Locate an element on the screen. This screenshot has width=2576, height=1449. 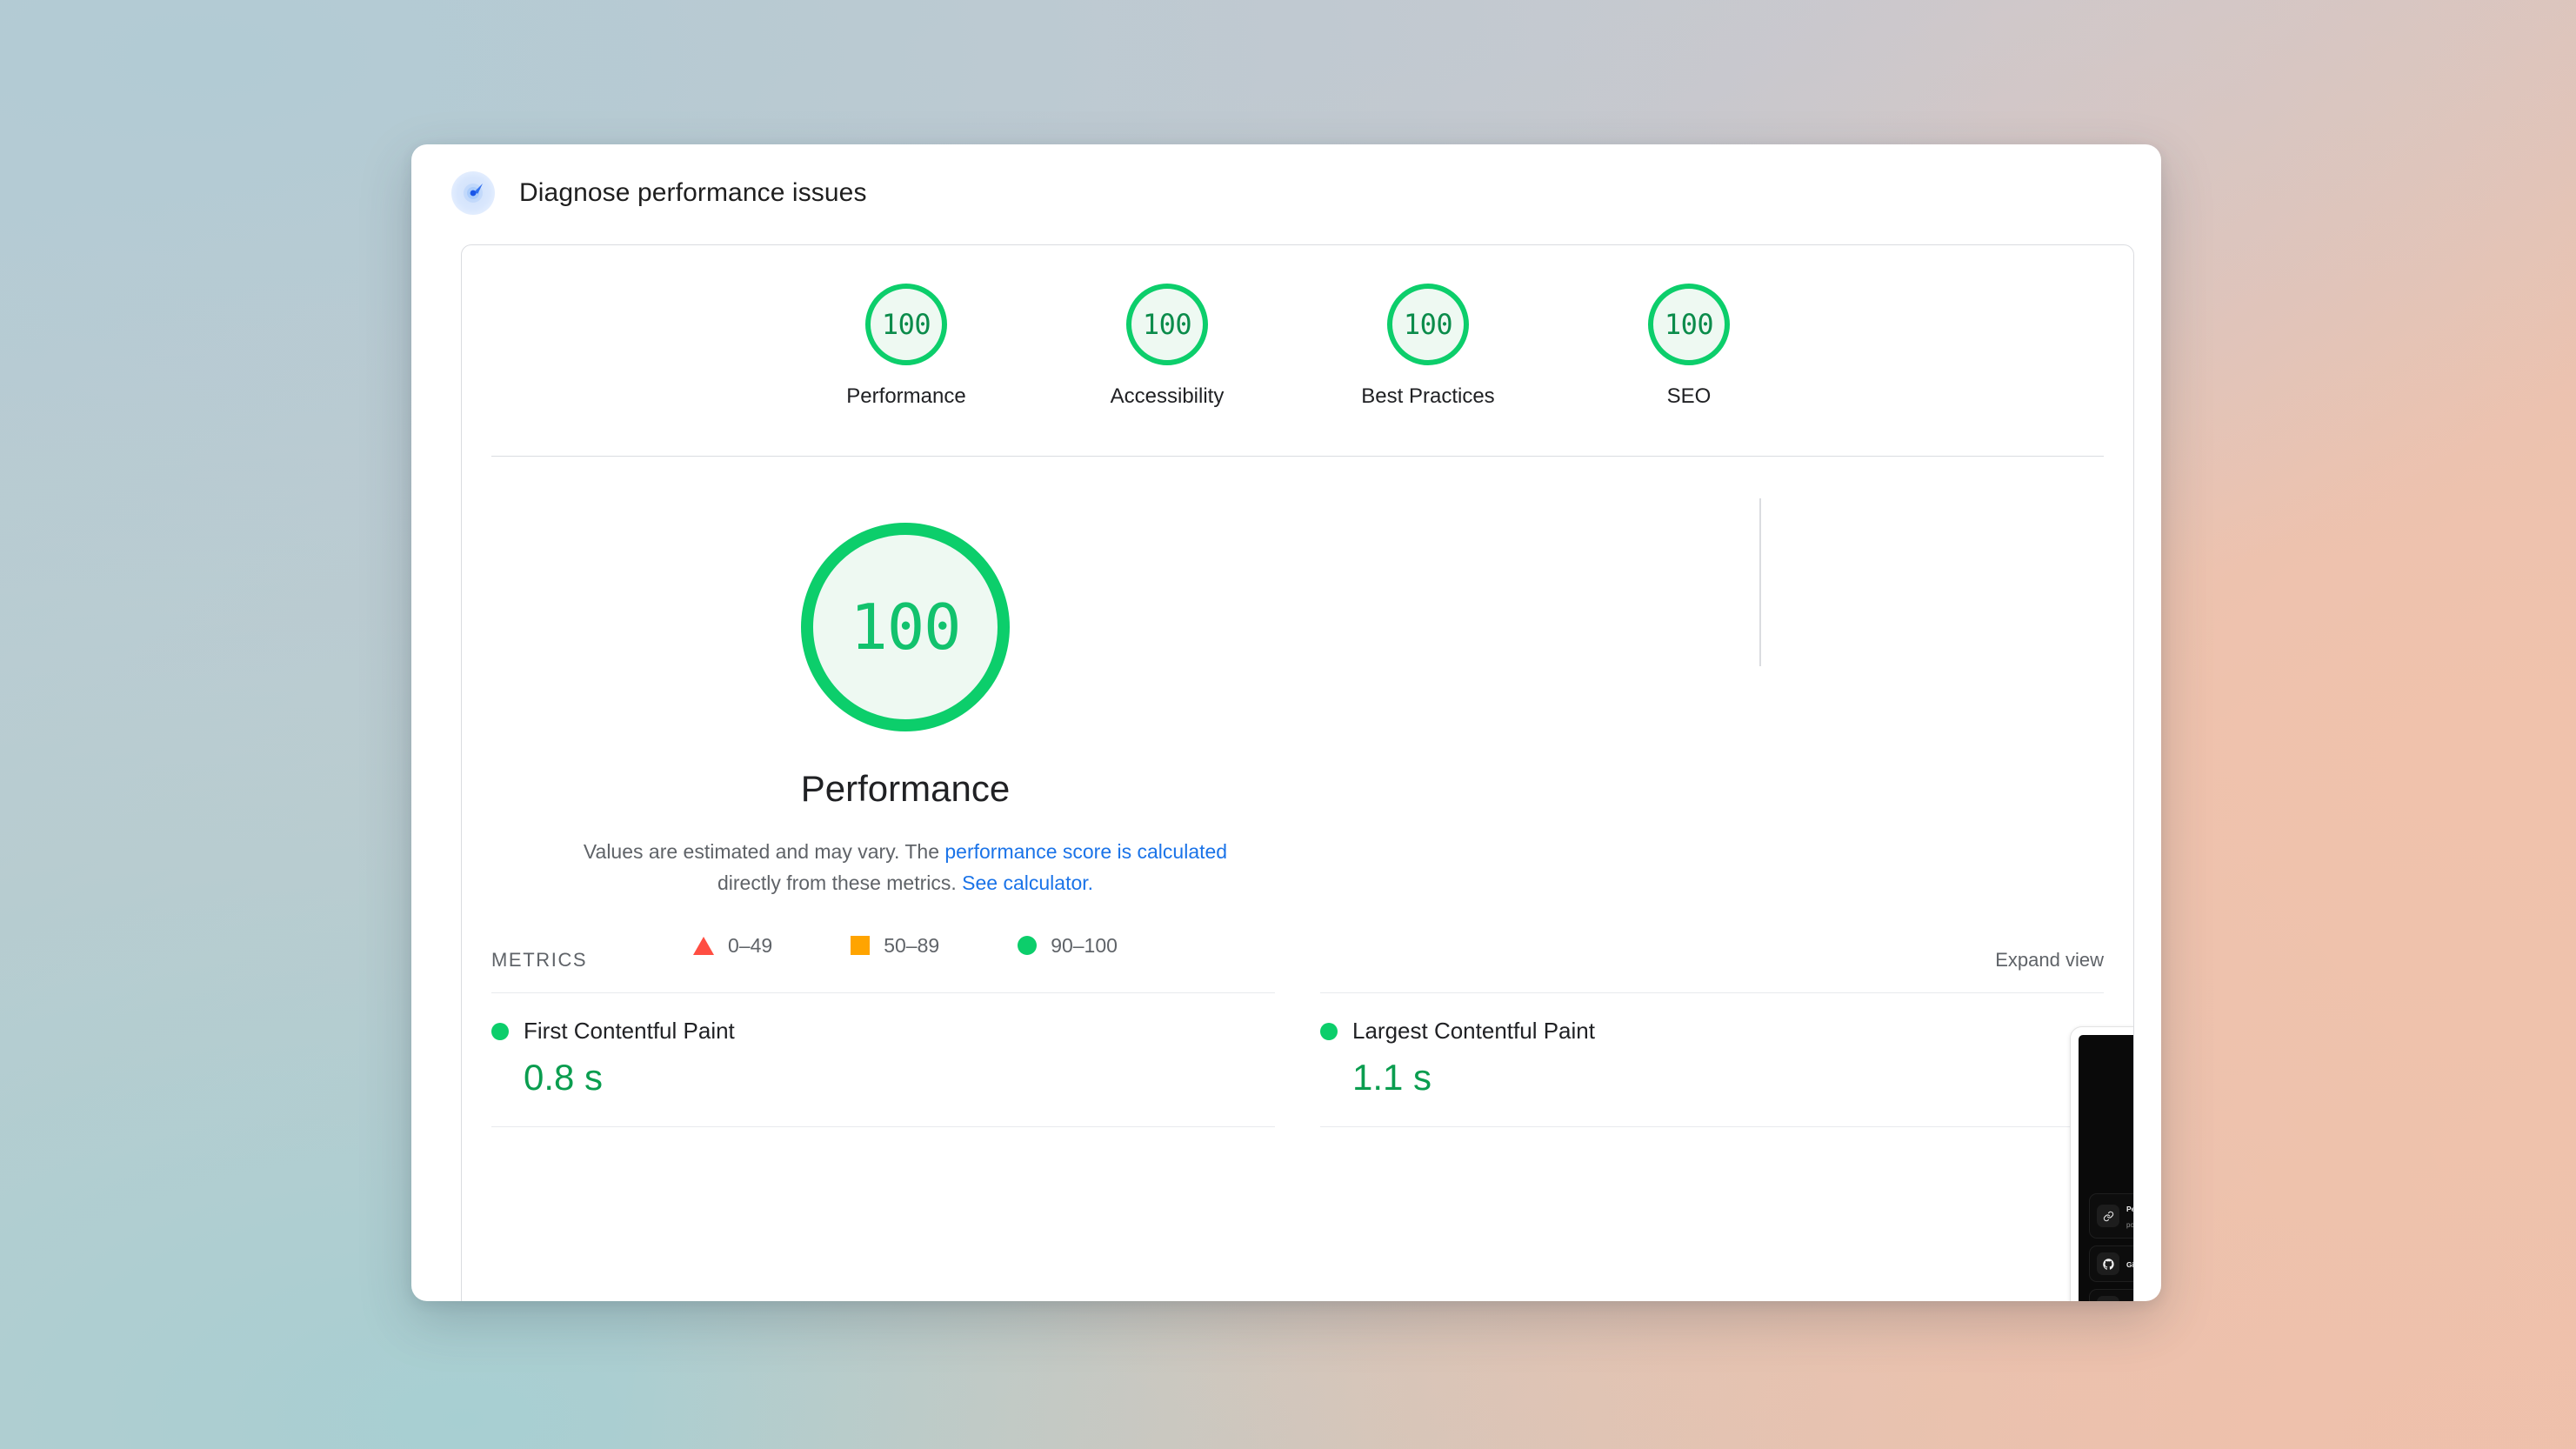
github-icon is located at coordinates (2108, 1263).